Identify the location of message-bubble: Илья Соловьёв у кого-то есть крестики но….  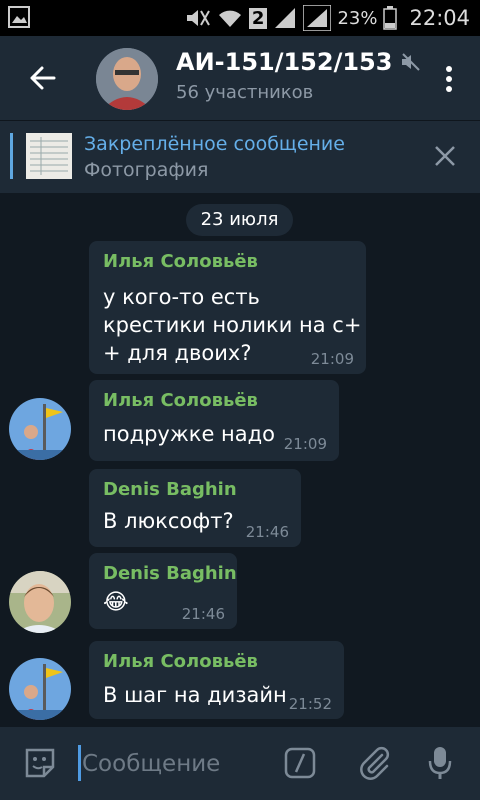
(227, 307).